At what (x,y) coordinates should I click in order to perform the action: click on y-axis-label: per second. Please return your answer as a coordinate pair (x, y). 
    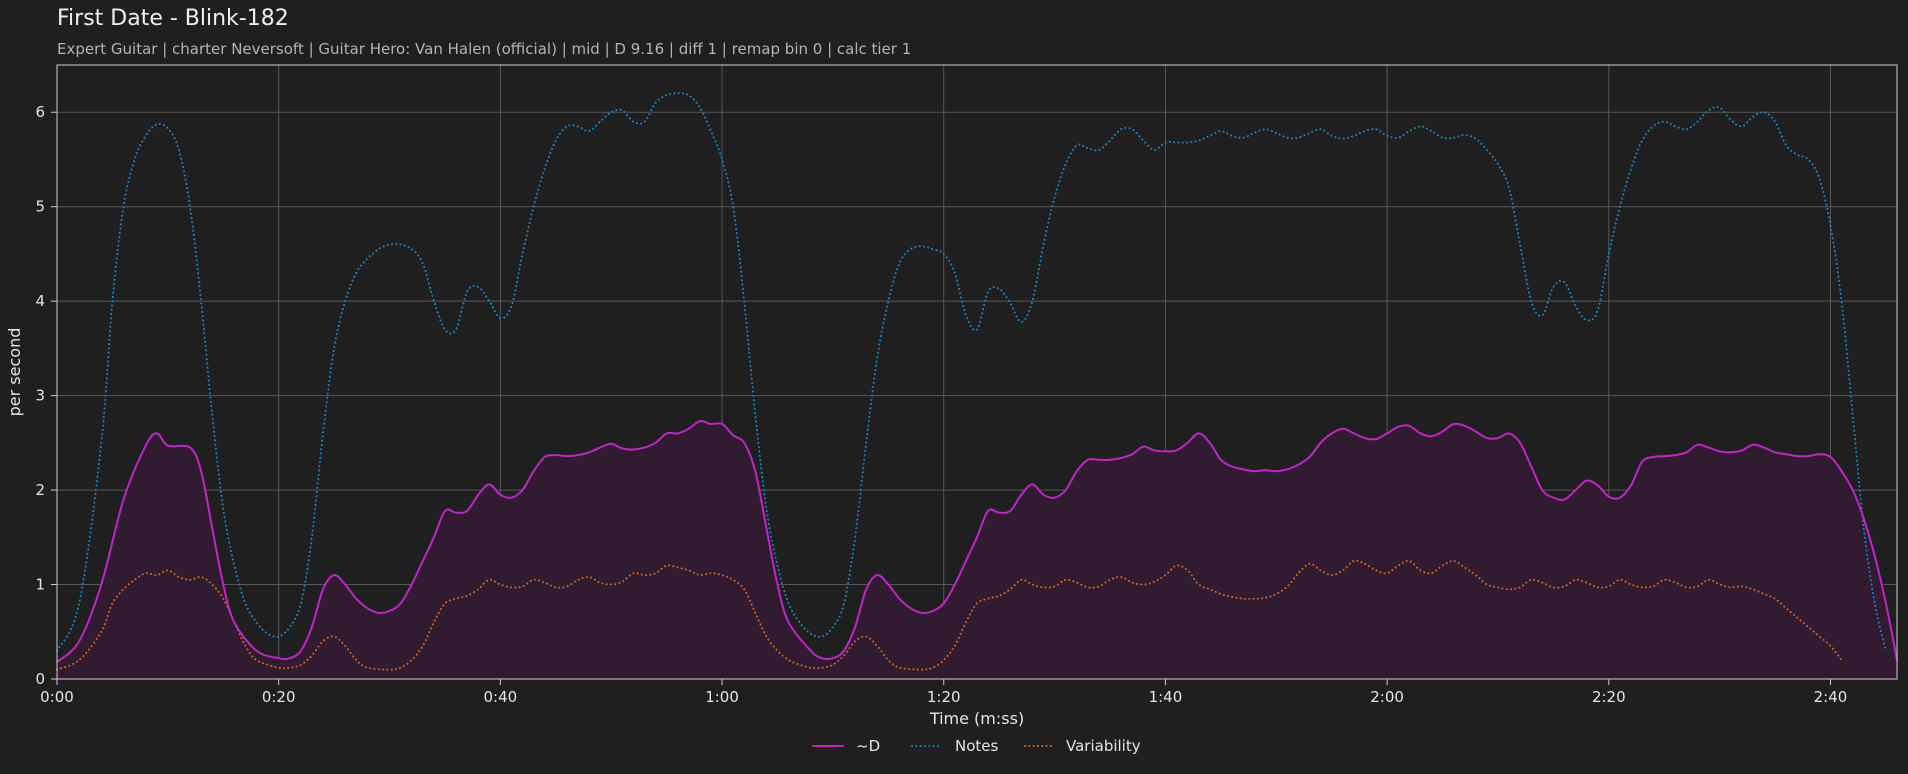
    Looking at the image, I should click on (14, 372).